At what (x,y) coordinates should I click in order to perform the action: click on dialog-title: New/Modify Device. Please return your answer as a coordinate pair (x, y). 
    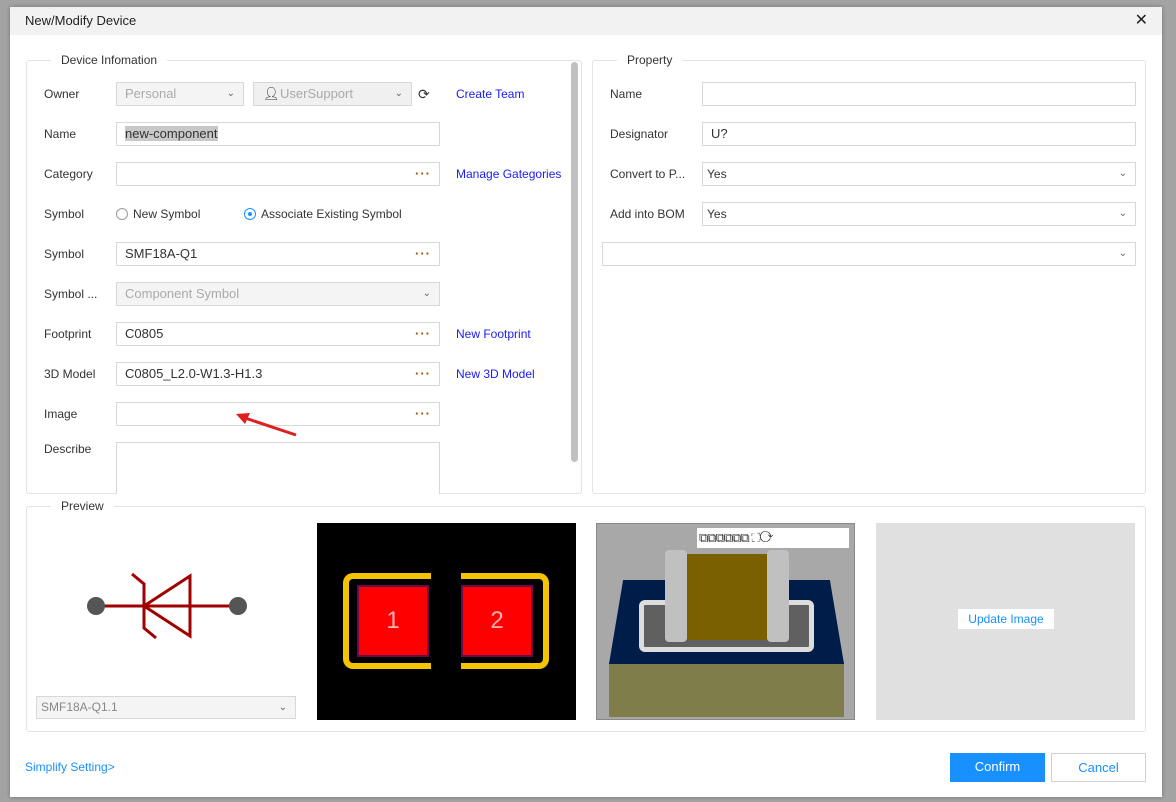
    Looking at the image, I should click on (81, 20).